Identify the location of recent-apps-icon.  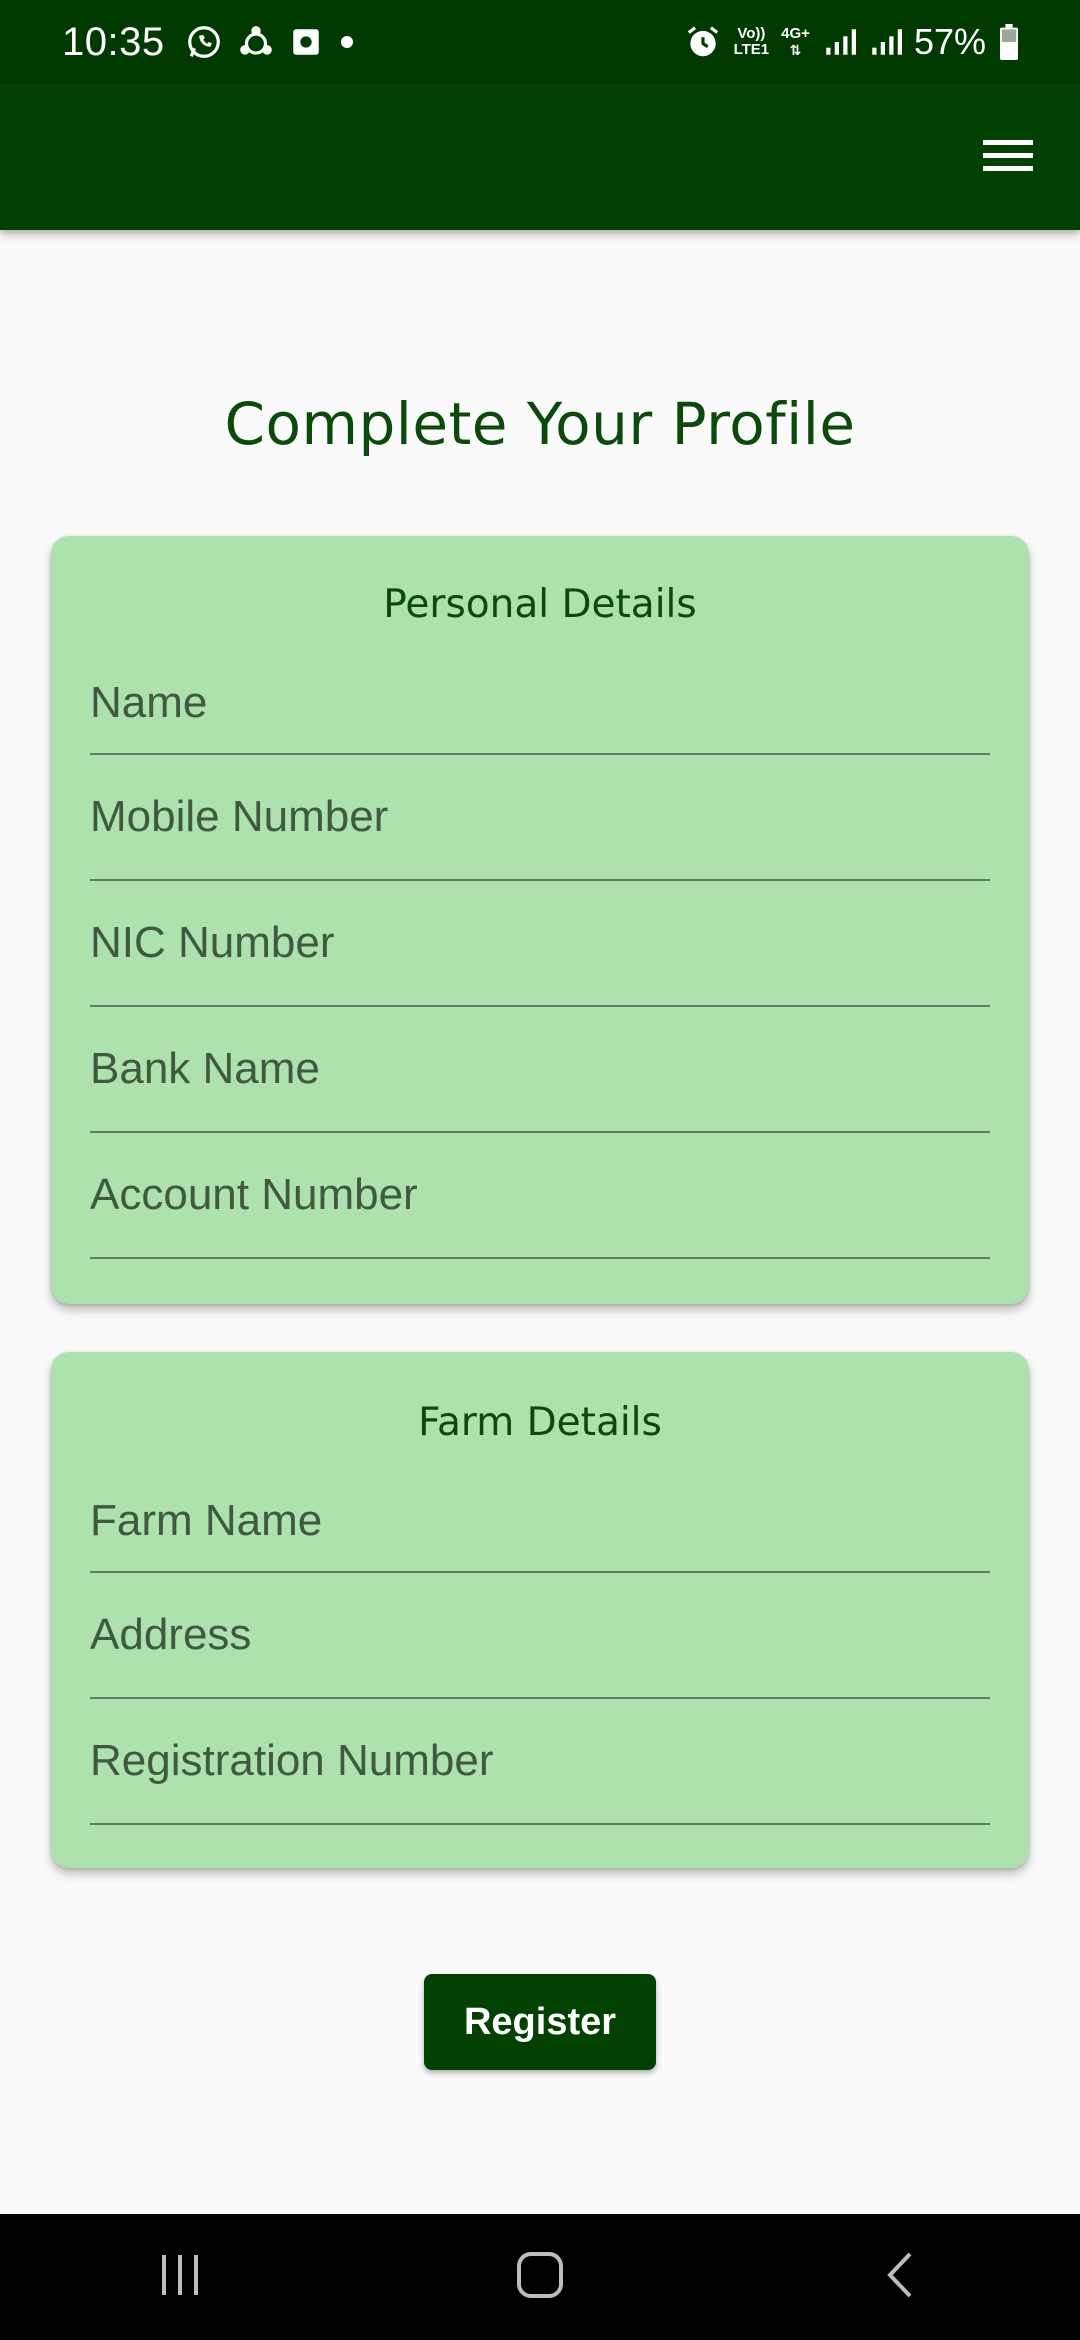
(180, 2277).